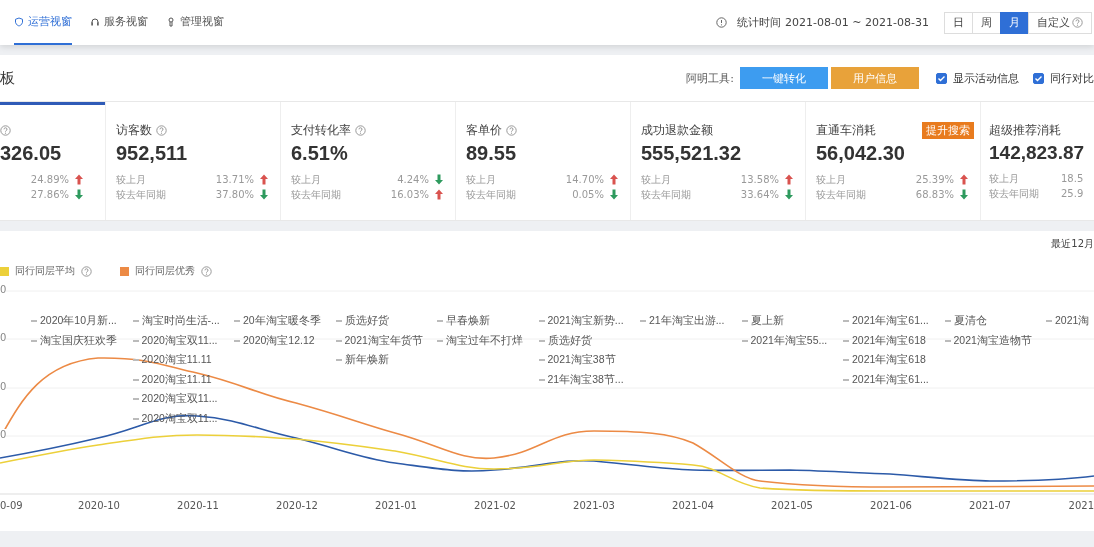  I want to click on event-label: 2021淘宝38节, so click(581, 360).